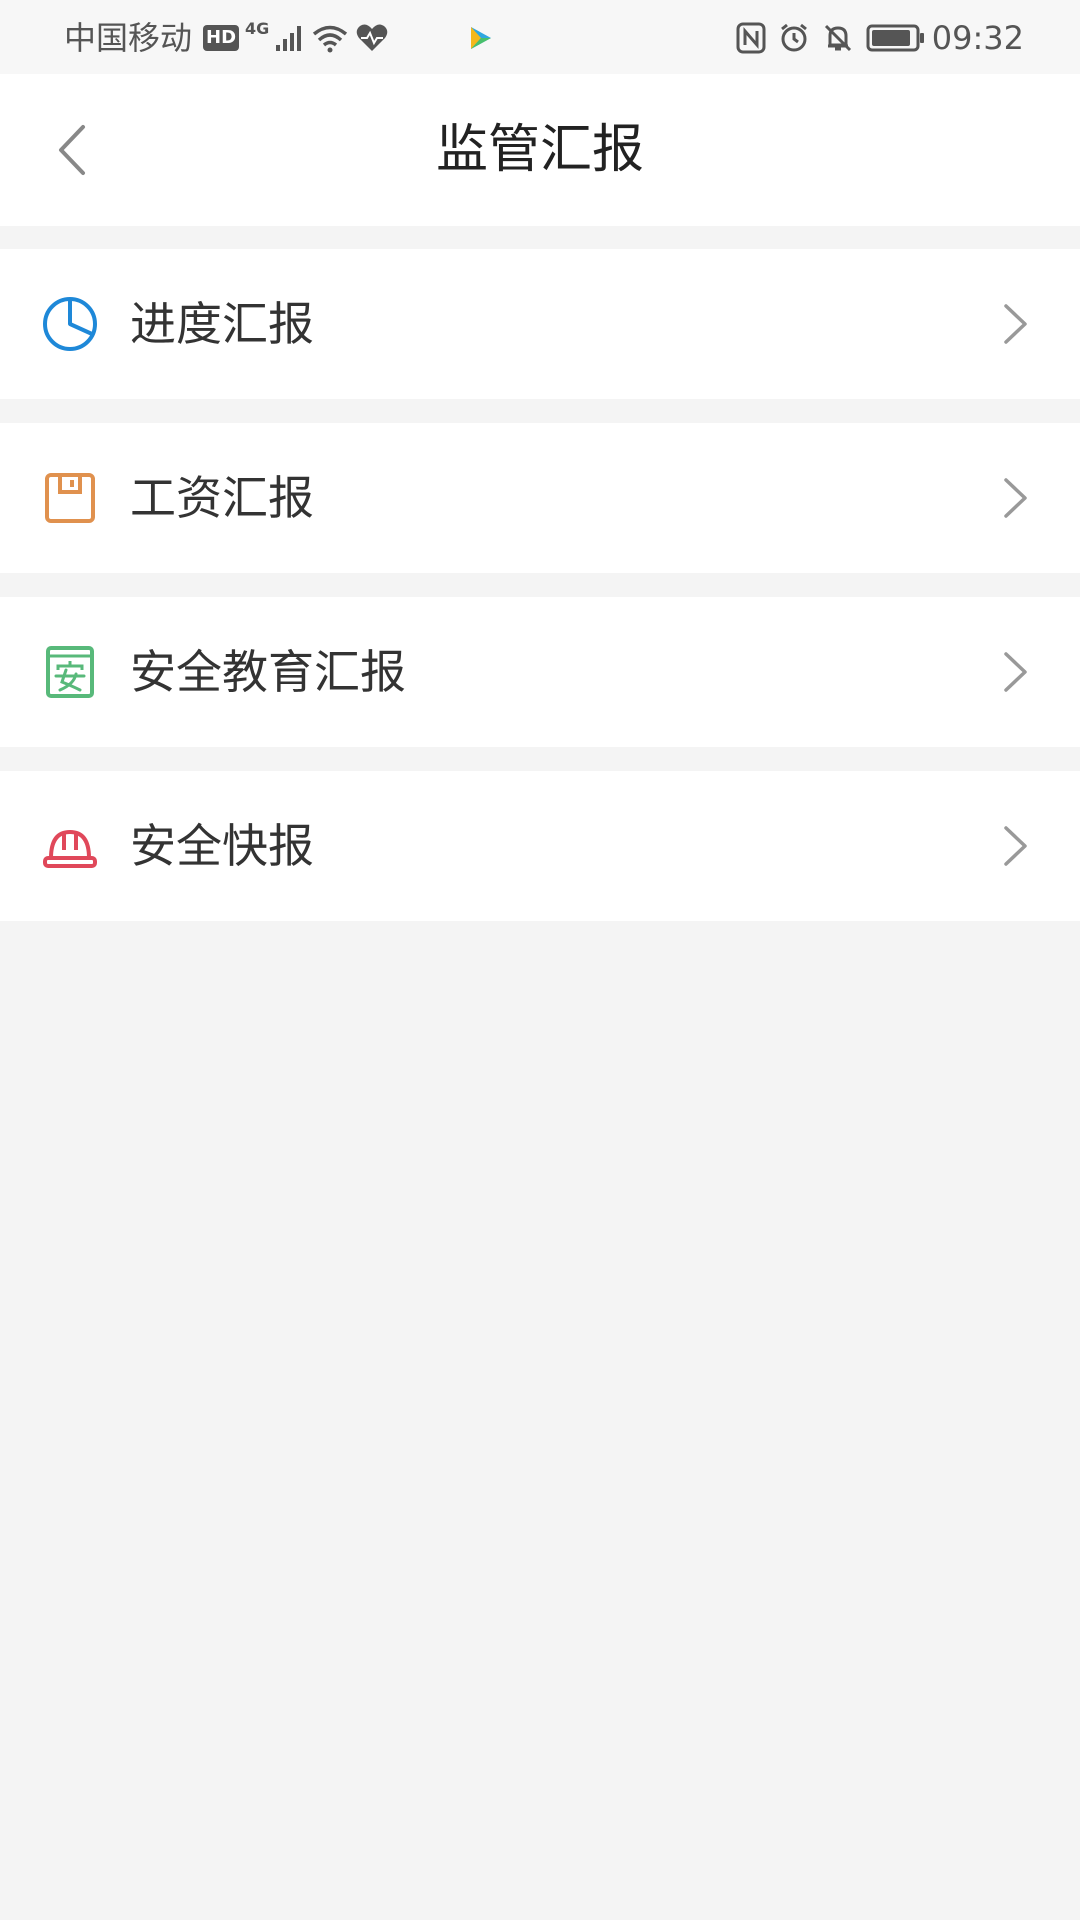  I want to click on menu-item-progress-report: 进度汇报, so click(540, 324).